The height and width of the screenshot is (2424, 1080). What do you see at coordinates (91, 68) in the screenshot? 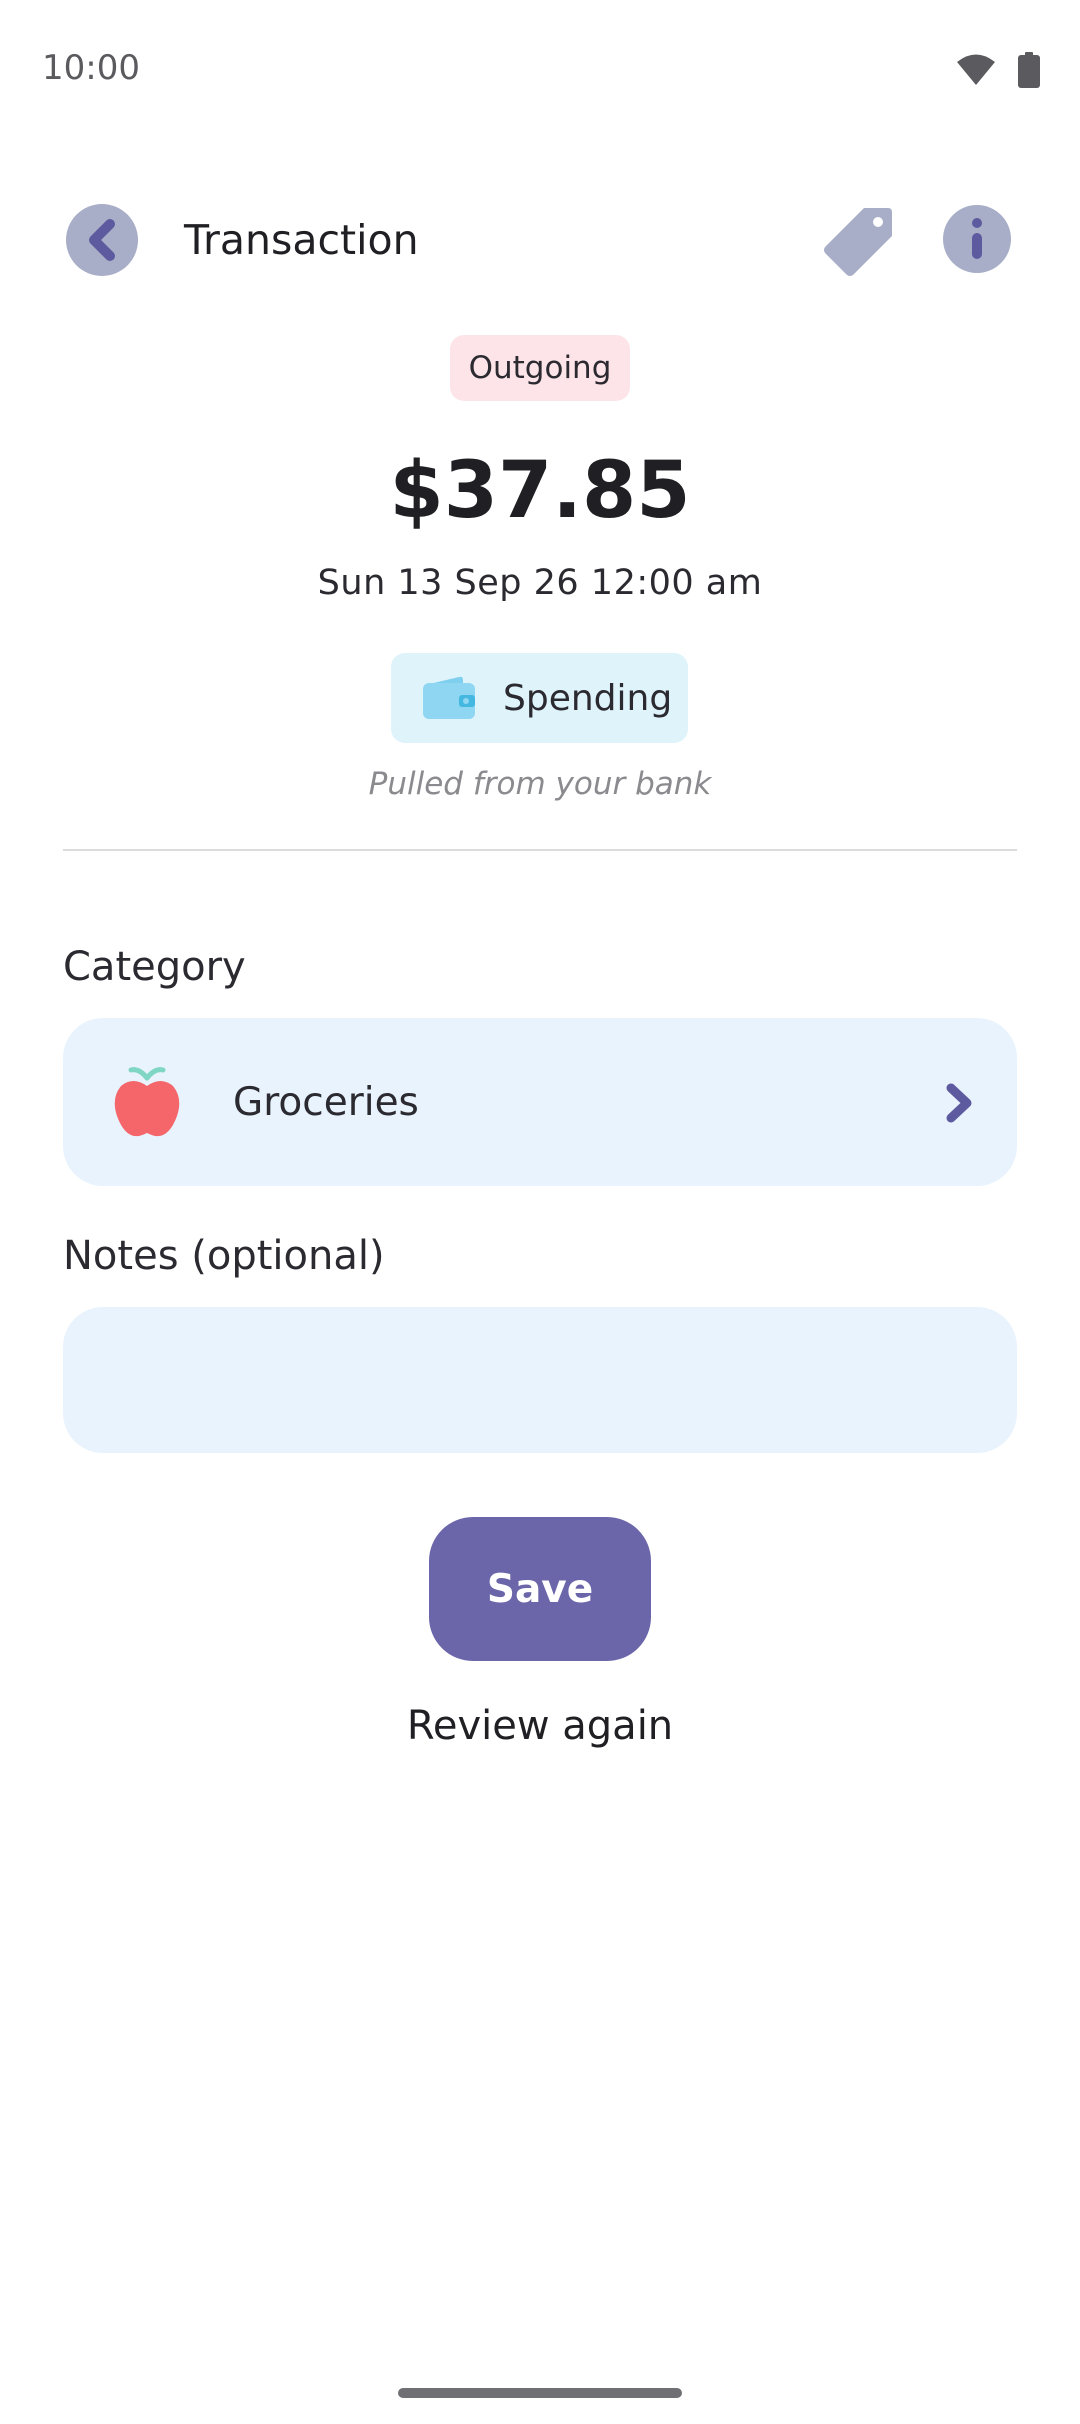
I see `status-time: 10:00` at bounding box center [91, 68].